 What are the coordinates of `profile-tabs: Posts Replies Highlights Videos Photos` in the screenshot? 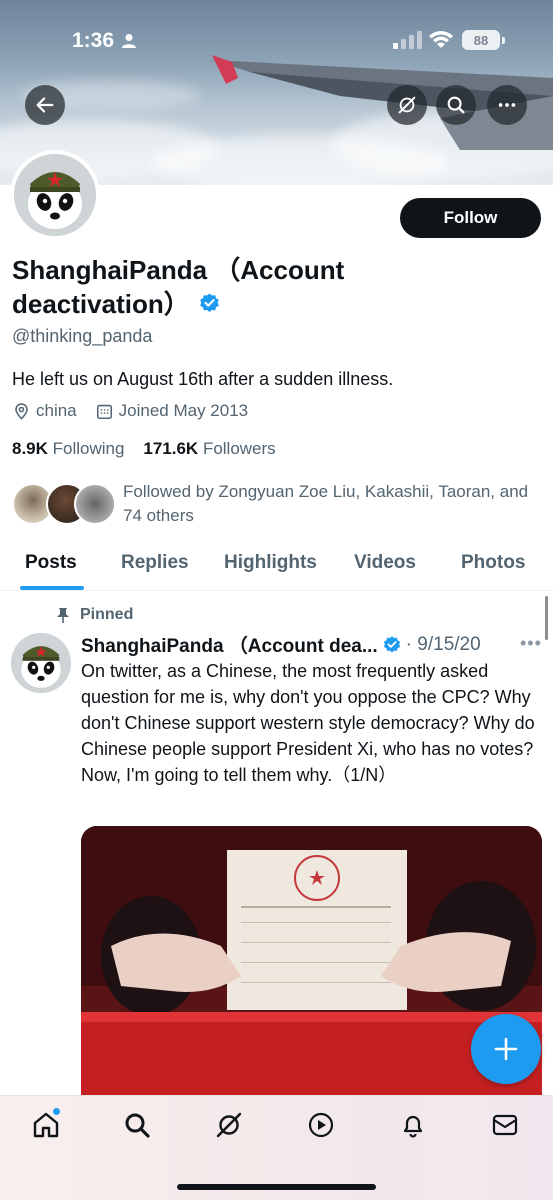 It's located at (276, 565).